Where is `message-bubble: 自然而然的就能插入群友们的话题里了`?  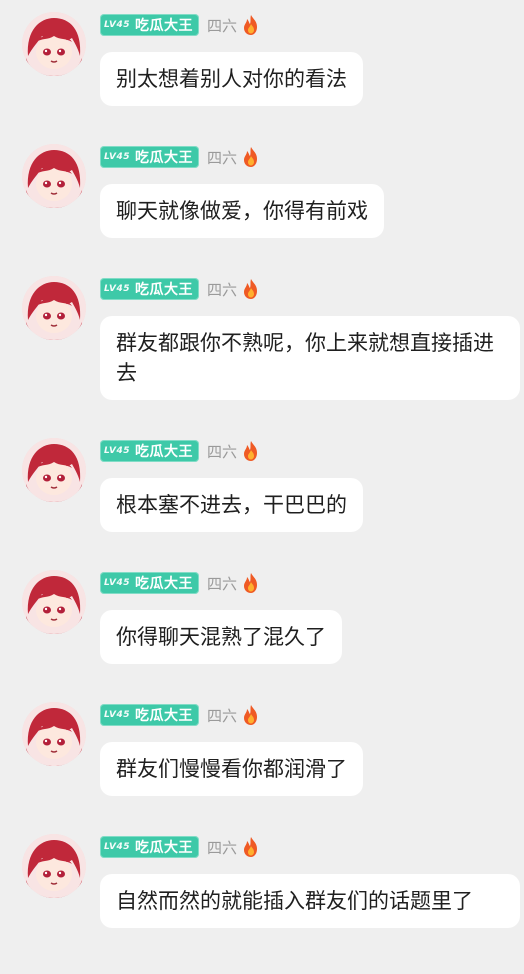
message-bubble: 自然而然的就能插入群友们的话题里了 is located at coordinates (310, 901).